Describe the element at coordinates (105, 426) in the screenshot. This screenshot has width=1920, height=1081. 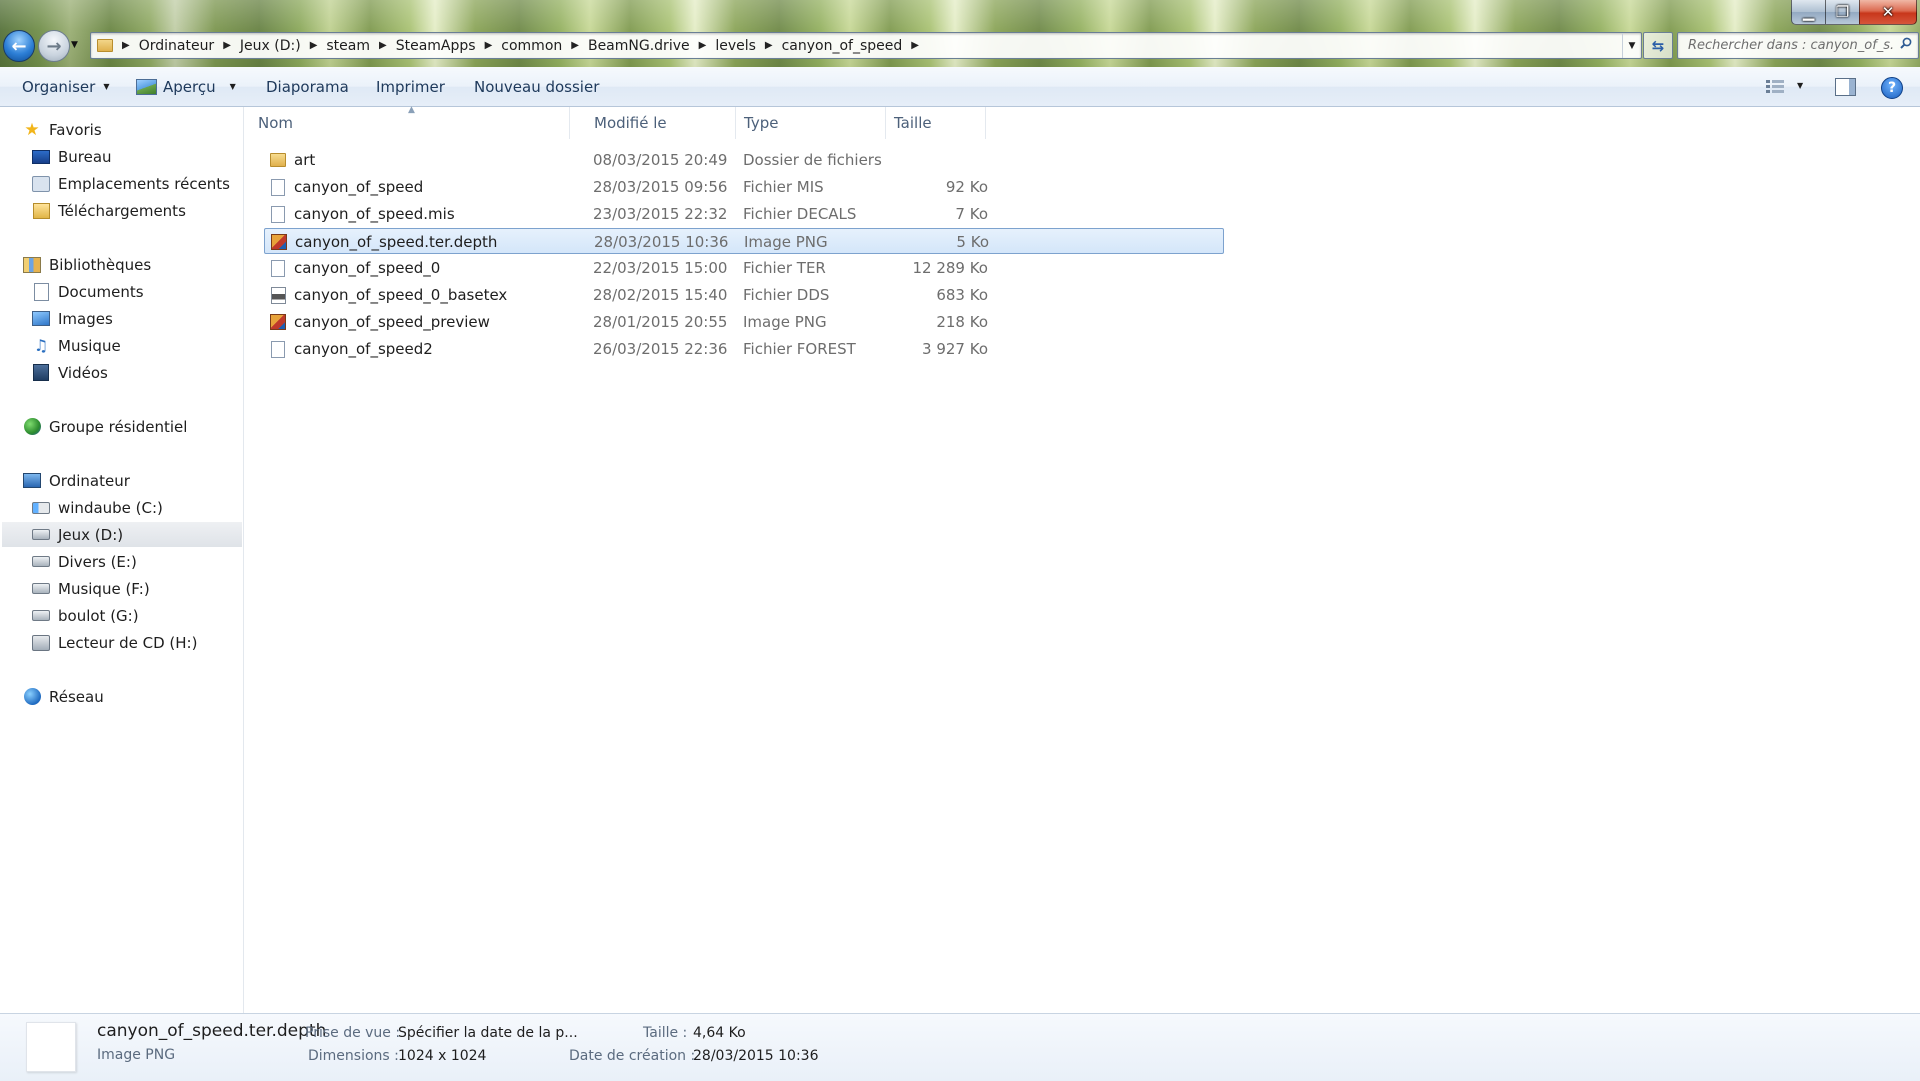
I see `sidebar-item-homegroup: Groupe résidentiel` at that location.